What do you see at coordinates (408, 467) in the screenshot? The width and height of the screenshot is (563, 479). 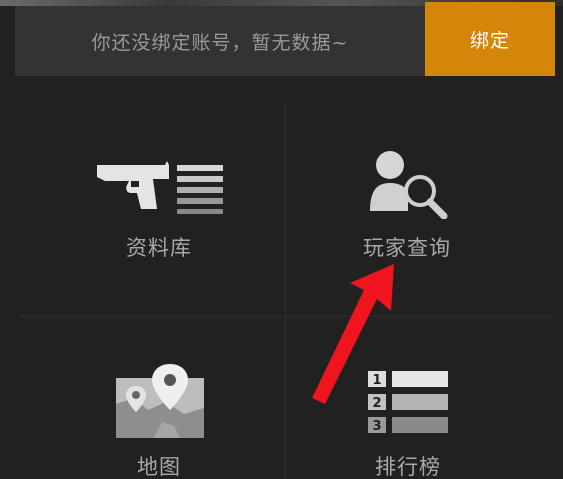 I see `tile-ranking-label: 排行榜` at bounding box center [408, 467].